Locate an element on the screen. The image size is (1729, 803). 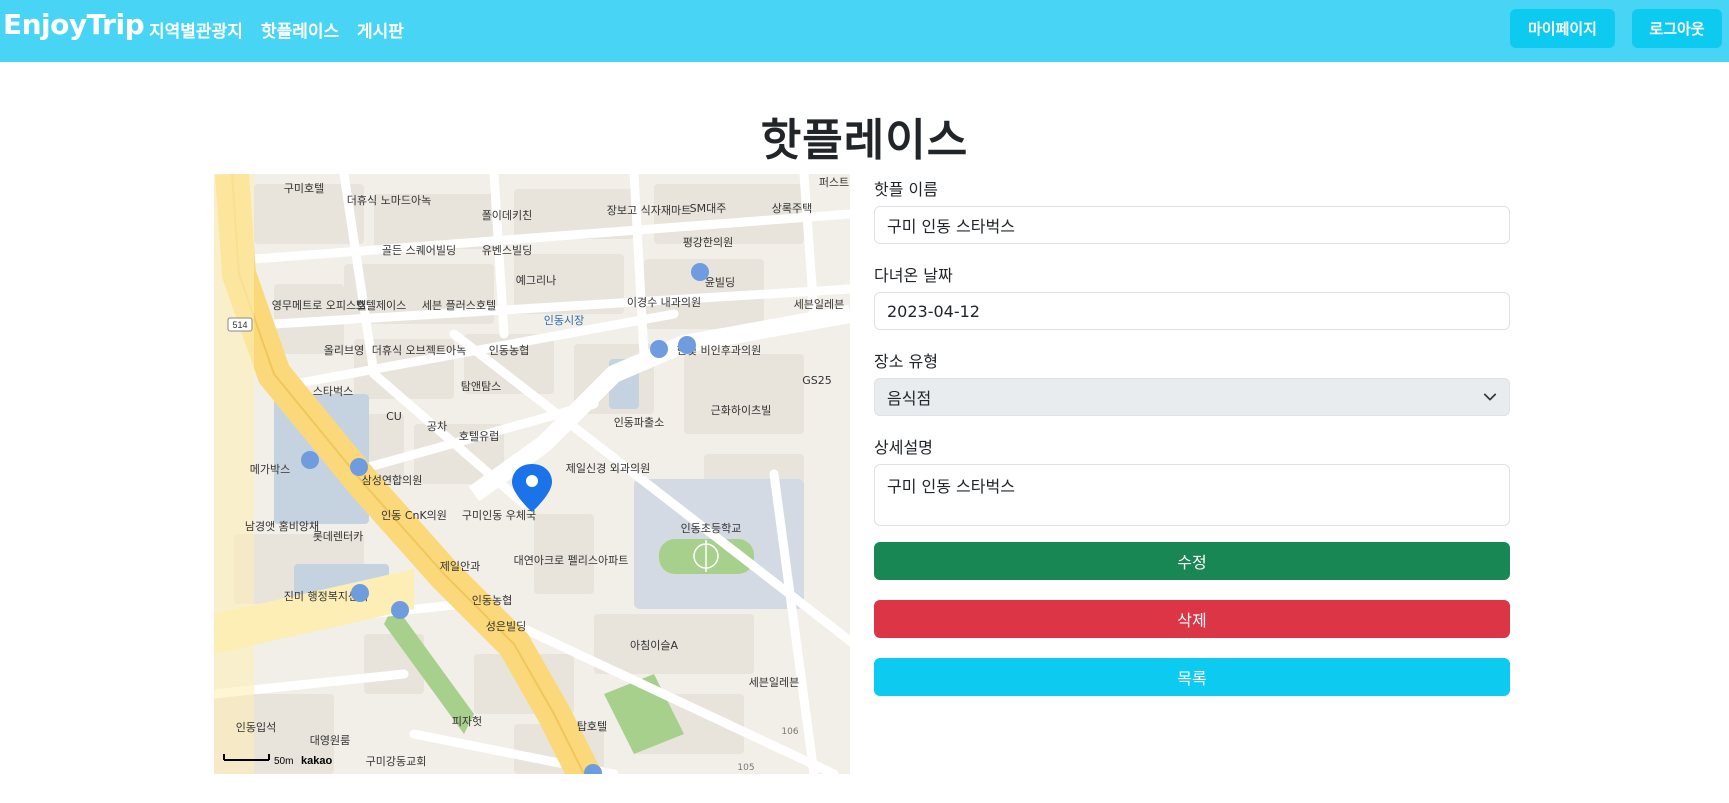
type-select-value: 음식점 is located at coordinates (909, 398).